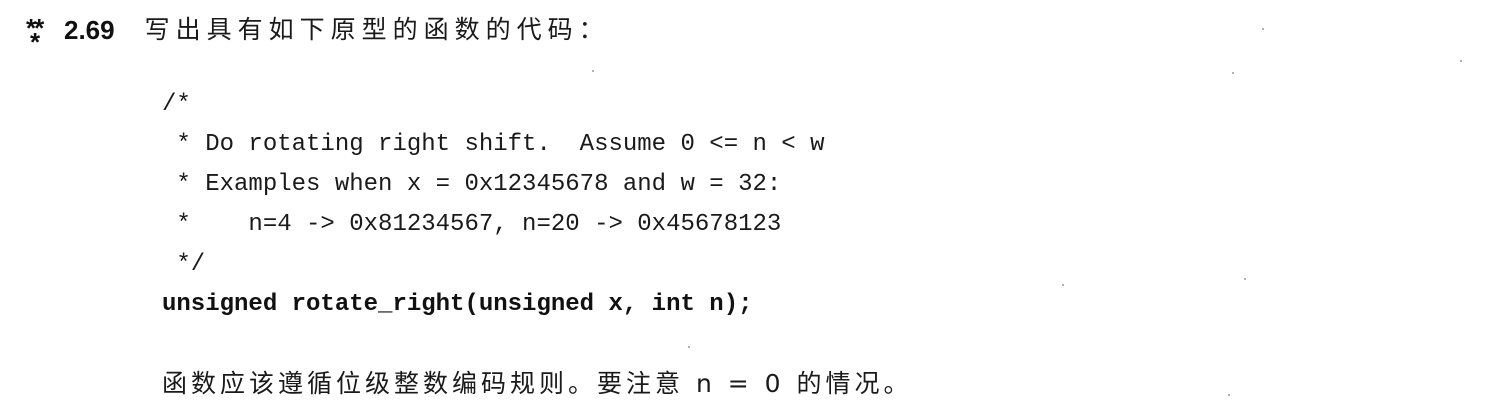  Describe the element at coordinates (377, 29) in the screenshot. I see `problem-title: 写出具有如下原型的函数的代码：` at that location.